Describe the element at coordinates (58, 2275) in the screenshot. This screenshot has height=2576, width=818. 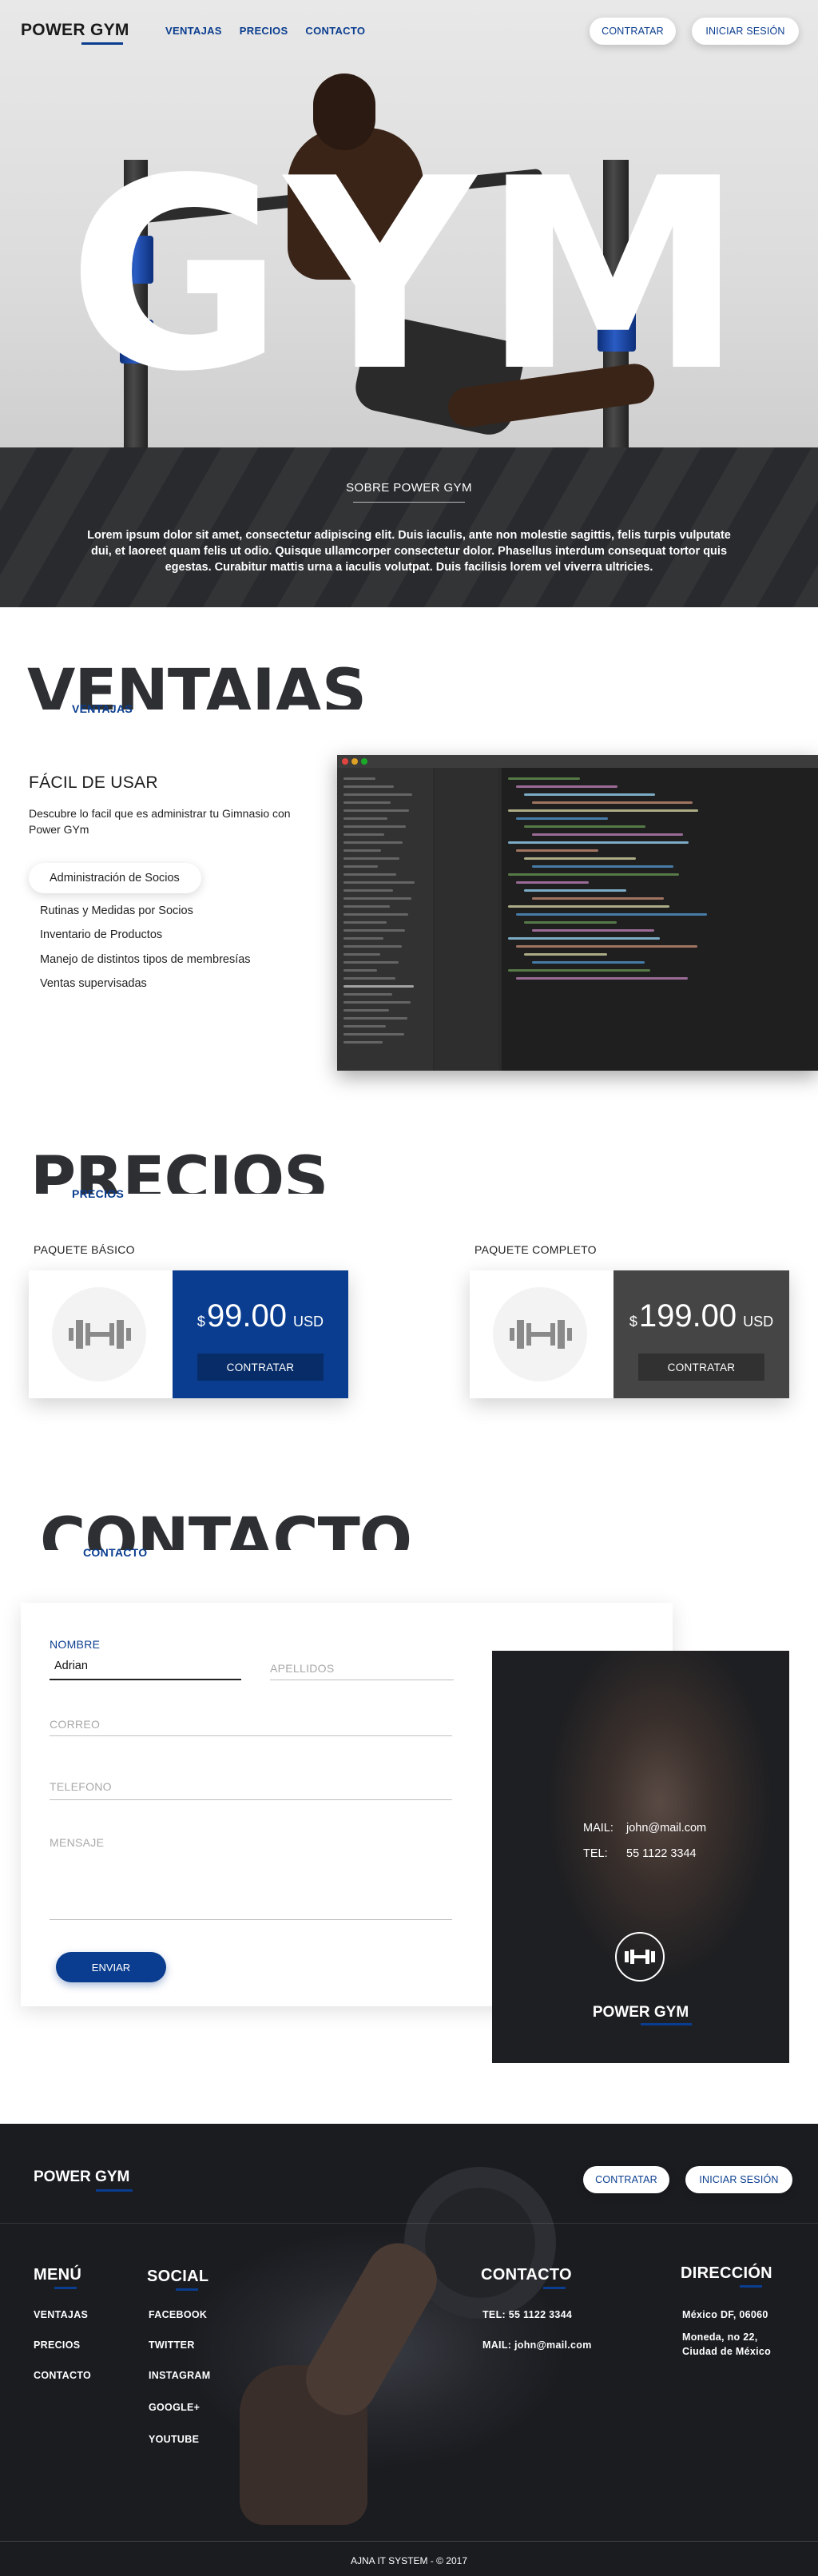
I see `footer-menu-title: MENÚ` at that location.